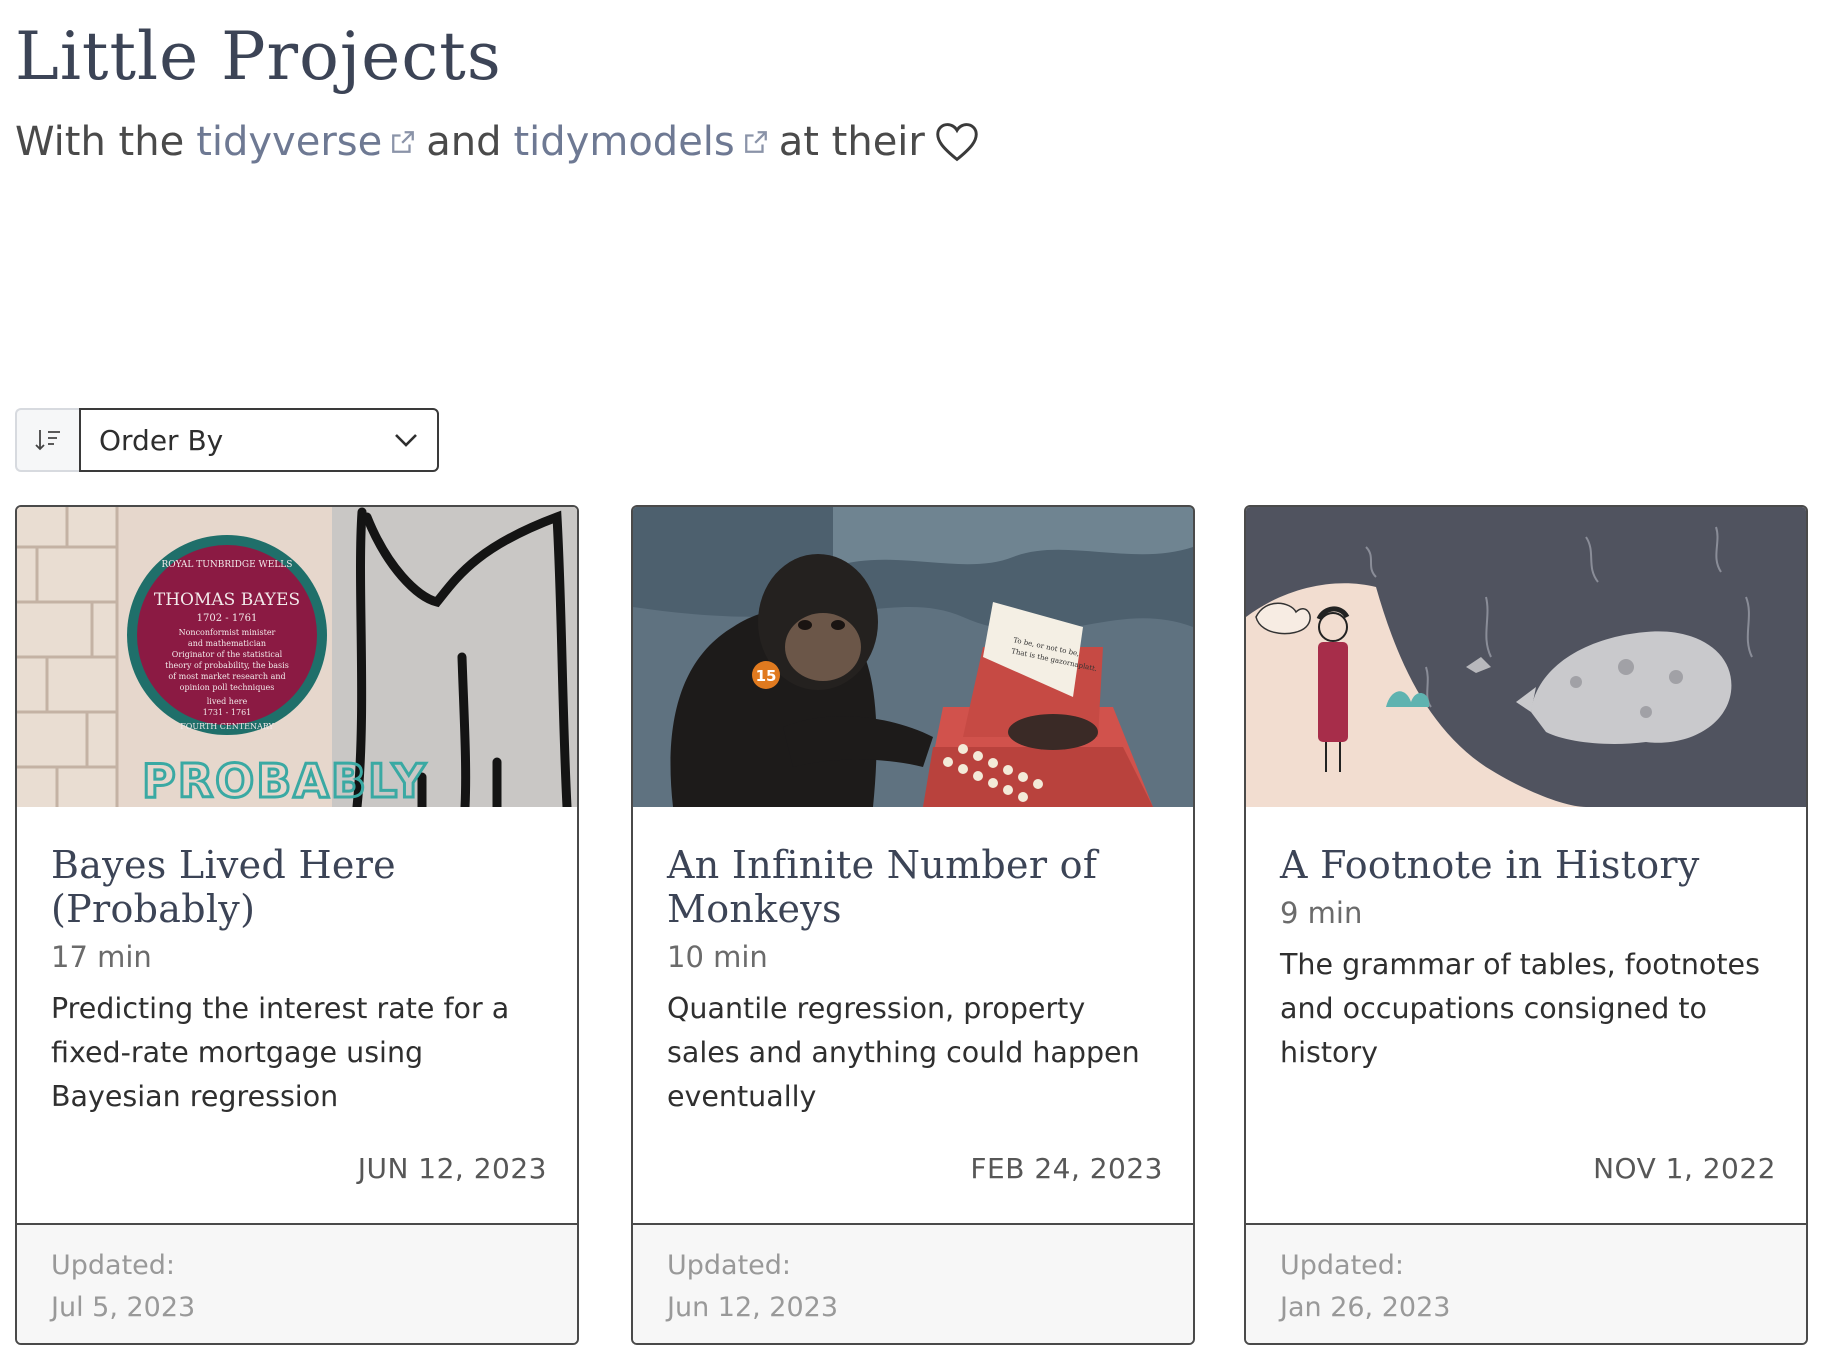 The width and height of the screenshot is (1826, 1366). What do you see at coordinates (101, 957) in the screenshot?
I see `reading-time: 17 min` at bounding box center [101, 957].